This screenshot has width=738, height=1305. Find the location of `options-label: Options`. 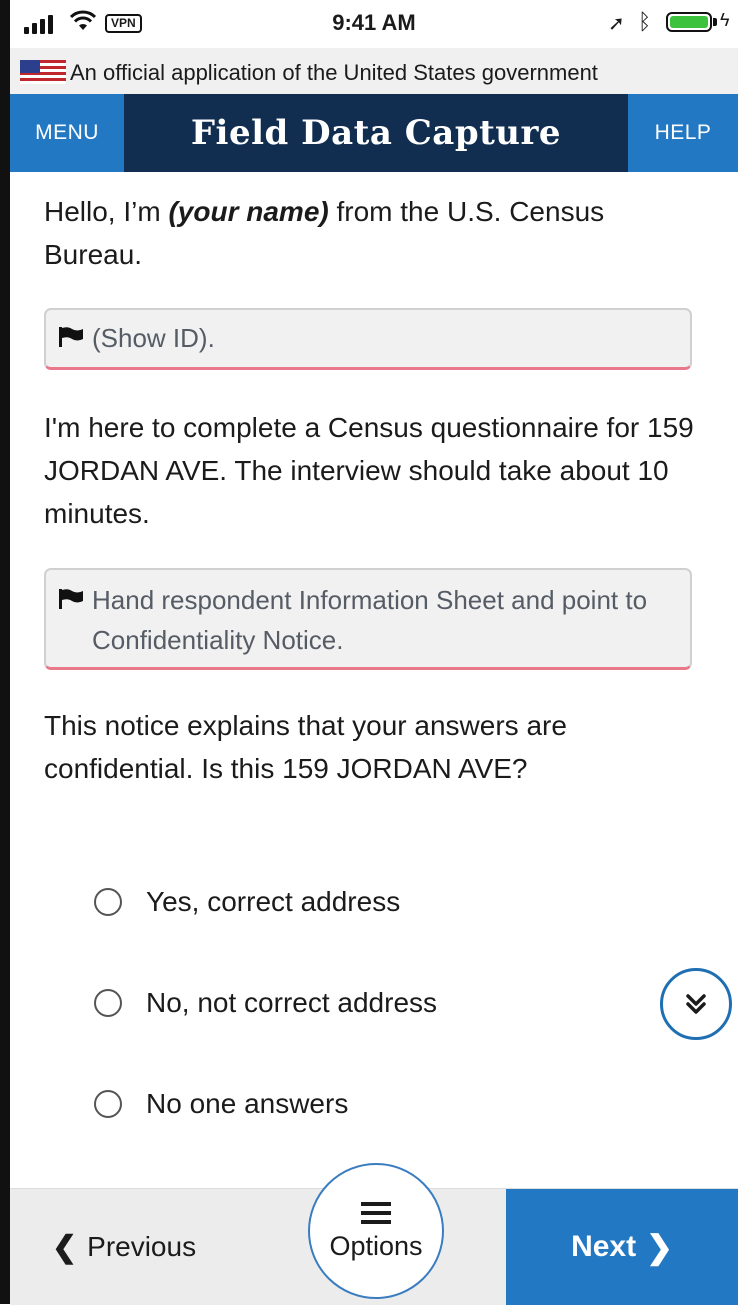

options-label: Options is located at coordinates (376, 1245).